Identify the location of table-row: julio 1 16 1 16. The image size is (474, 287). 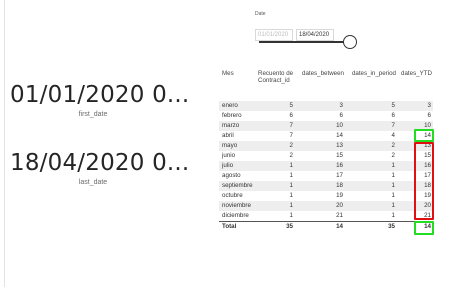
(326, 166).